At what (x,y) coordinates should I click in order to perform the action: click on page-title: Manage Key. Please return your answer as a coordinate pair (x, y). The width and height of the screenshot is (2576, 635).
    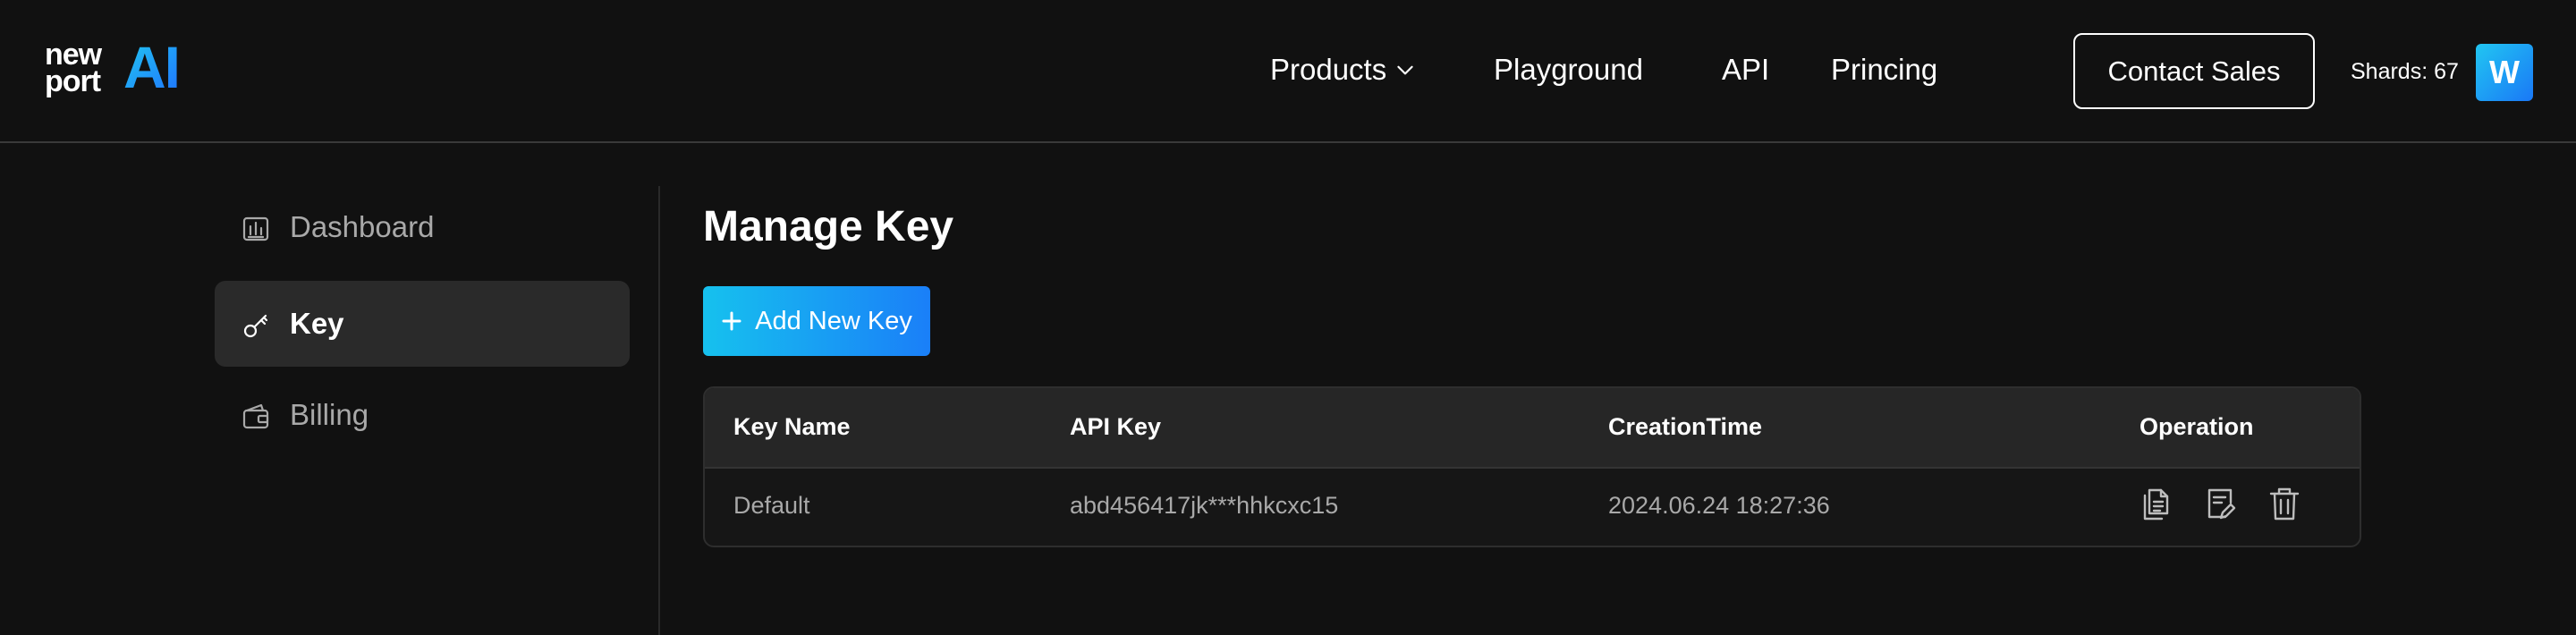
    Looking at the image, I should click on (828, 226).